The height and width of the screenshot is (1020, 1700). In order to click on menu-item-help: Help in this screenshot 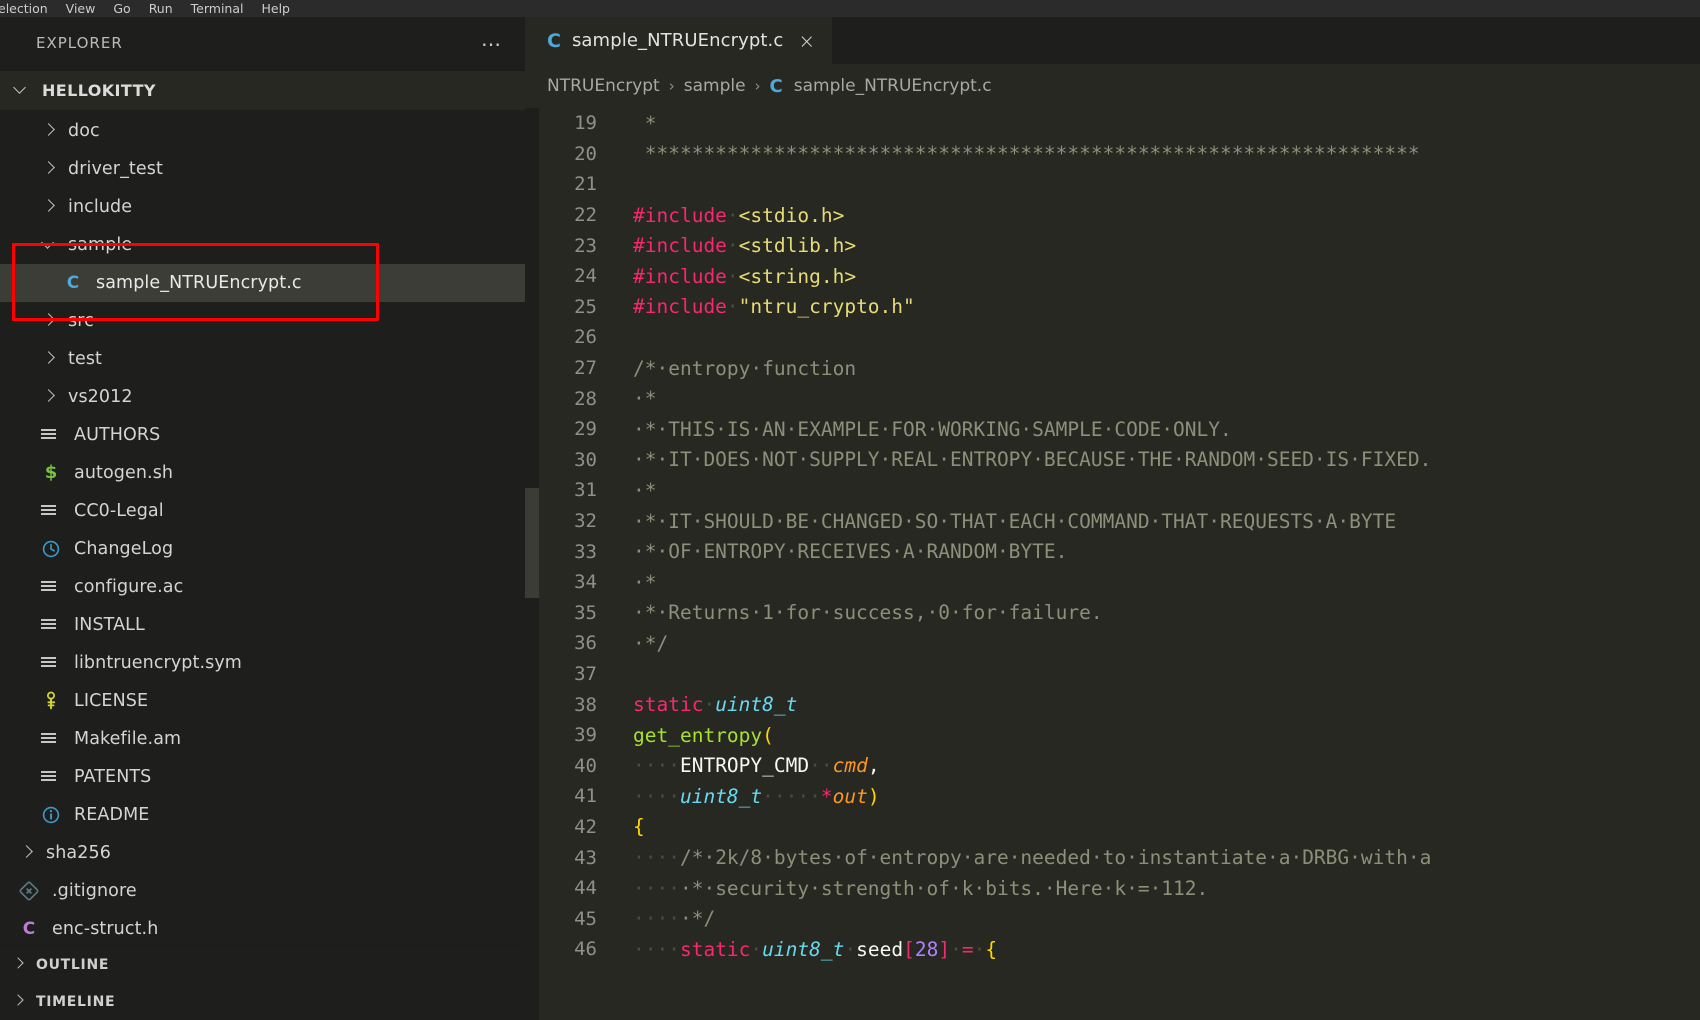, I will do `click(275, 8)`.